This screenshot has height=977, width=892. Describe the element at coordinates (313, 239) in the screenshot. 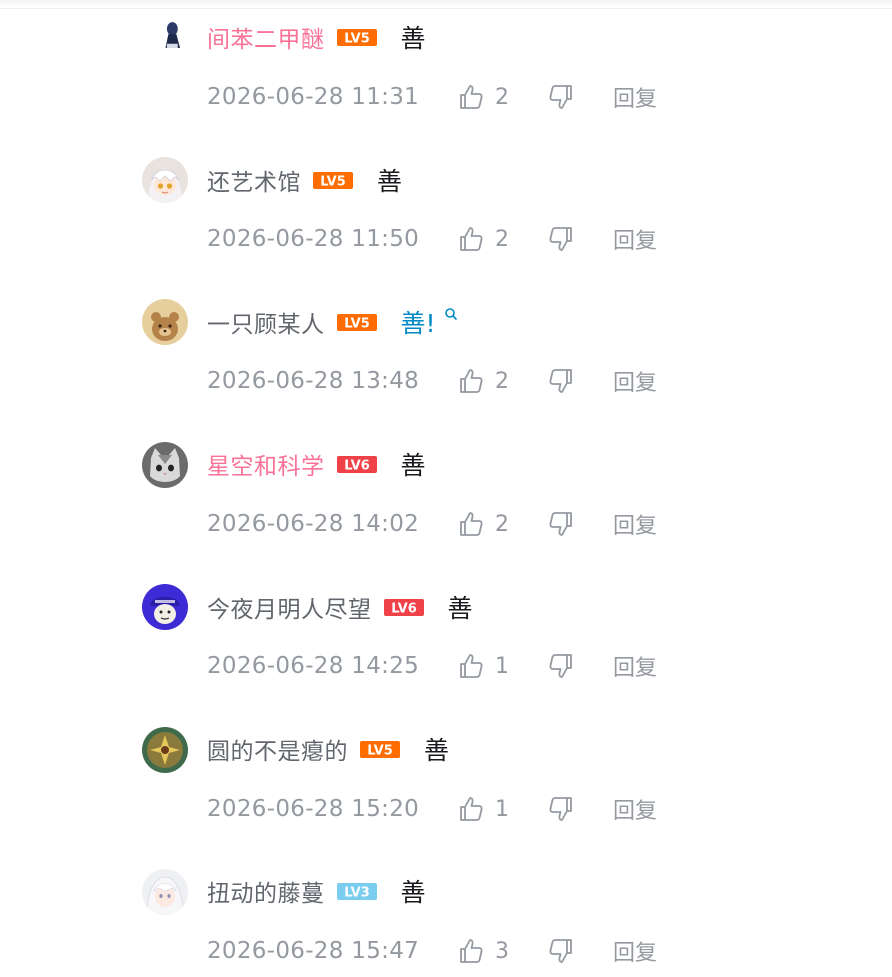

I see `comment-time: 2026-06-28 11:50` at that location.